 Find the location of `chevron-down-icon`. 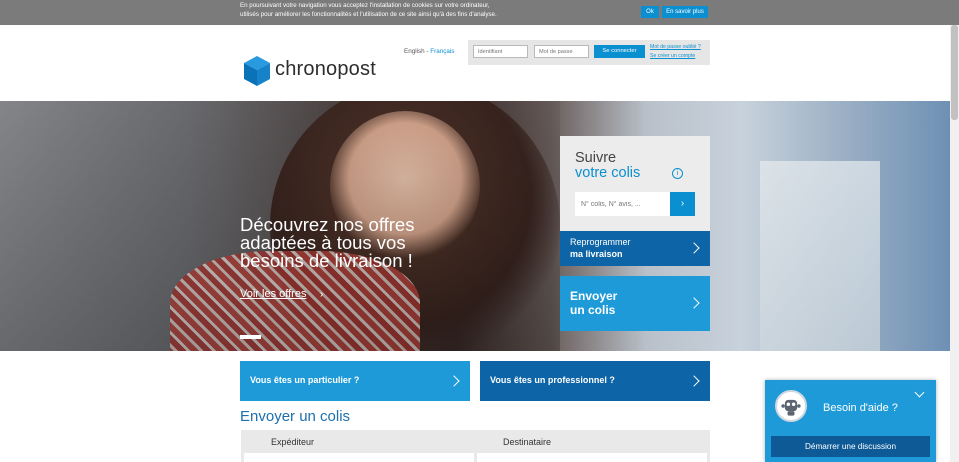

chevron-down-icon is located at coordinates (919, 392).